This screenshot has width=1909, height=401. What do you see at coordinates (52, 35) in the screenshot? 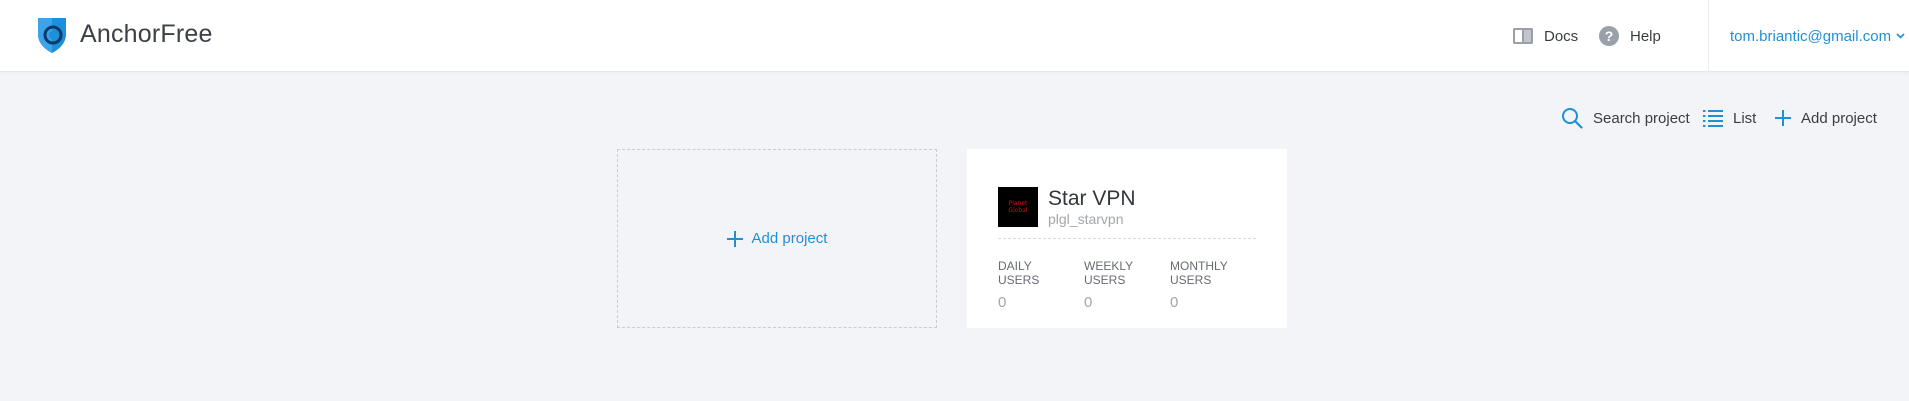
I see `shield-icon` at bounding box center [52, 35].